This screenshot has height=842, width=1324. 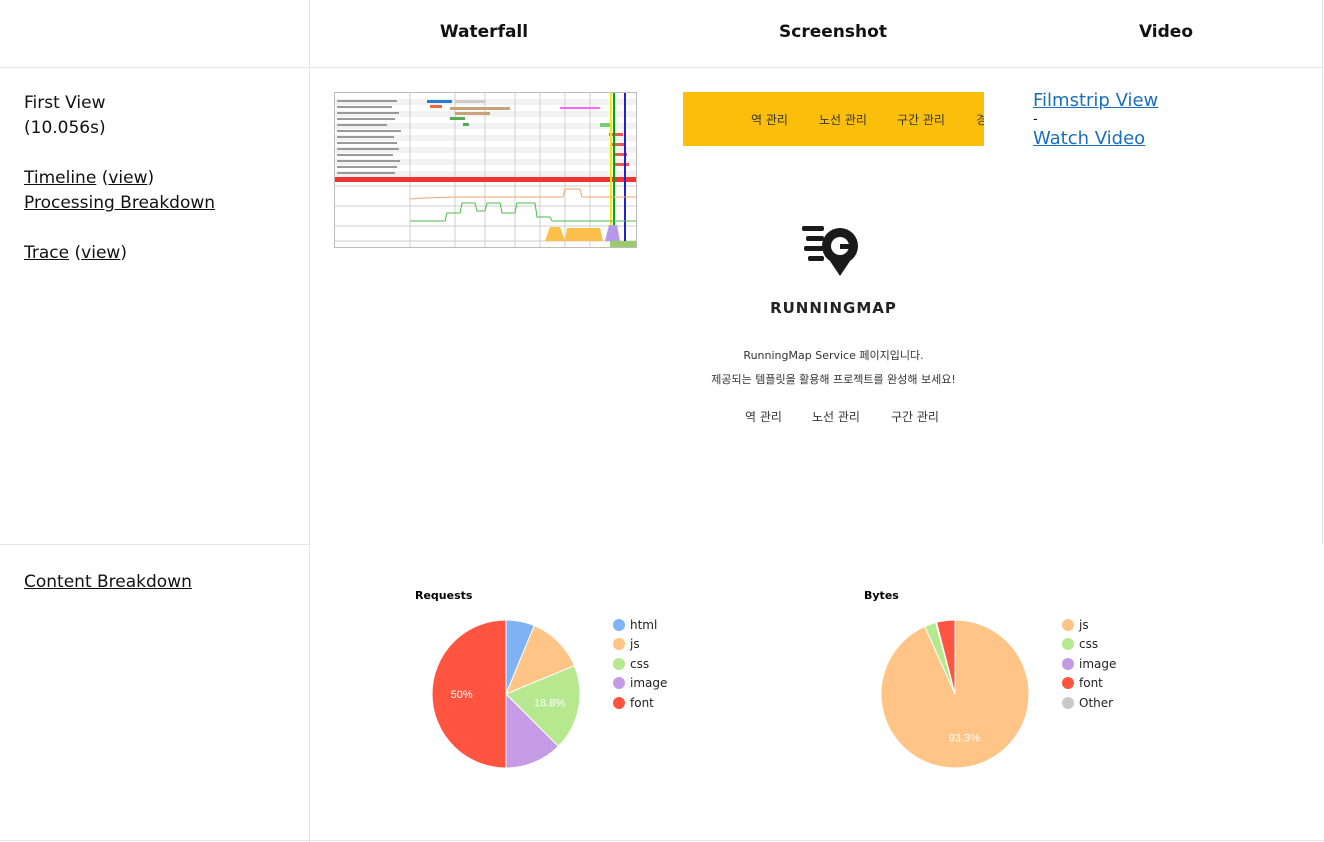 I want to click on requests-slice-label-font: 50%, so click(x=462, y=695).